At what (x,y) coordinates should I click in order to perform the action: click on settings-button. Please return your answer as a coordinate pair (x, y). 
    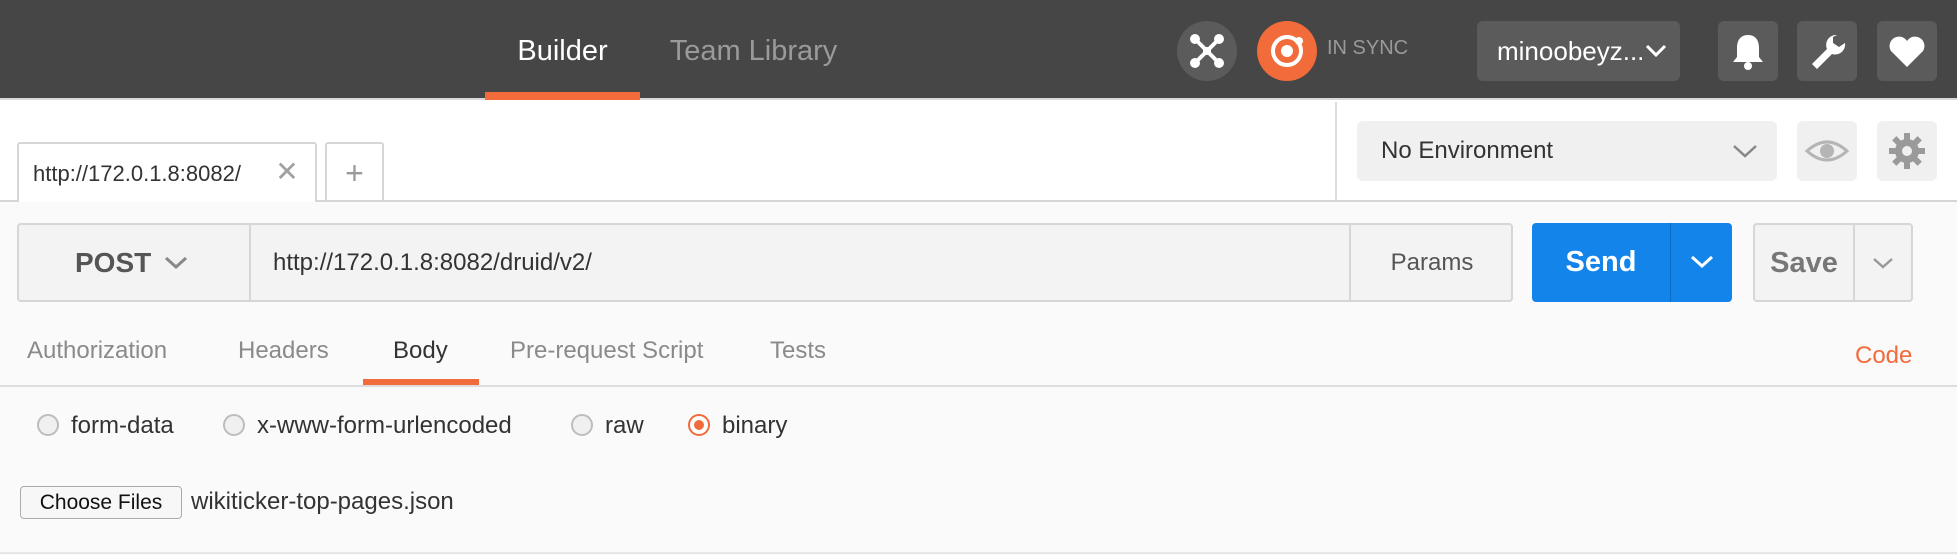
    Looking at the image, I should click on (1827, 51).